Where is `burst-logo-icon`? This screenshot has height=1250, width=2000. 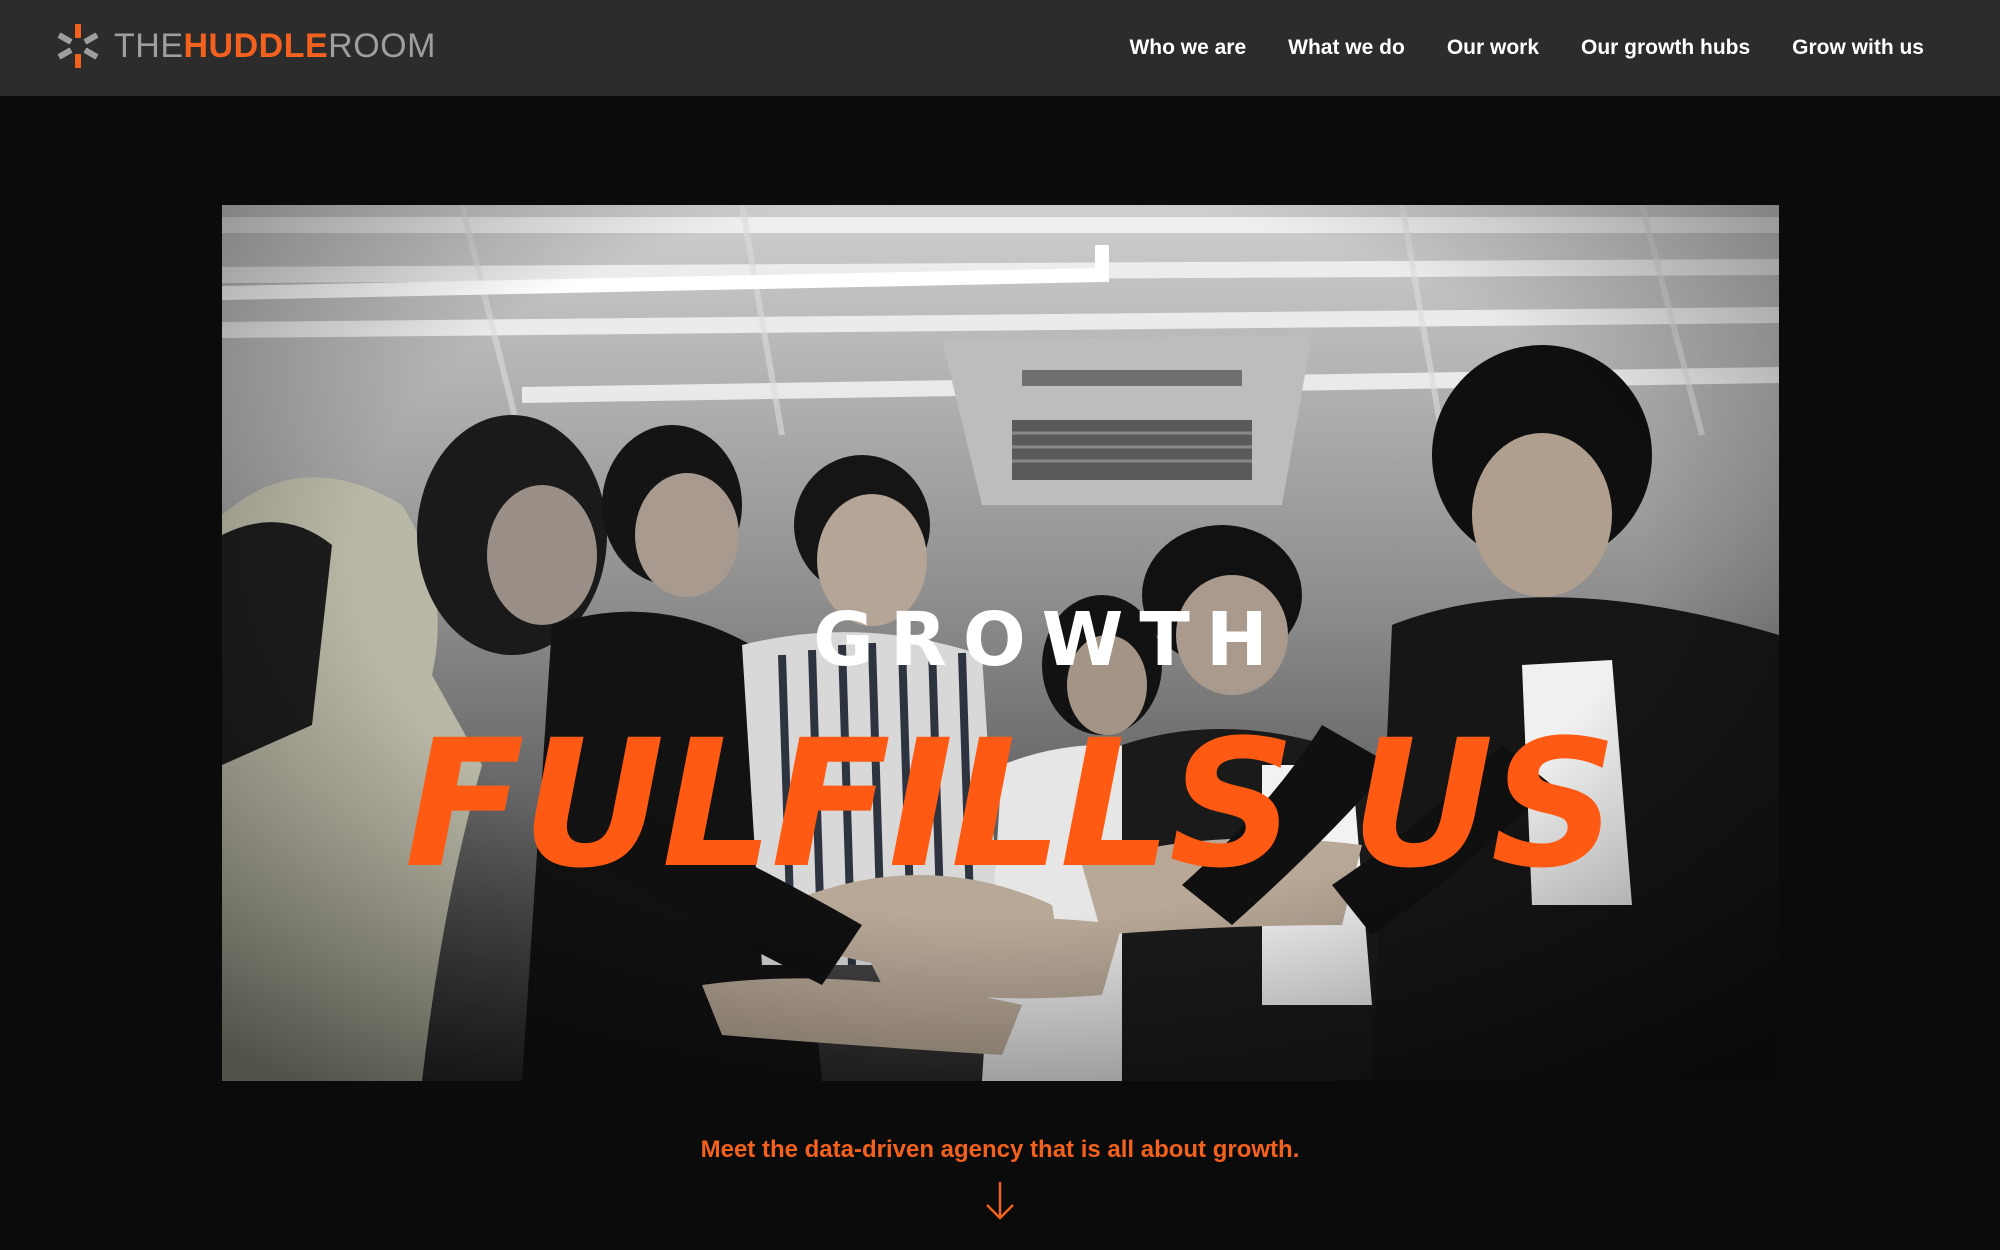
burst-logo-icon is located at coordinates (78, 46).